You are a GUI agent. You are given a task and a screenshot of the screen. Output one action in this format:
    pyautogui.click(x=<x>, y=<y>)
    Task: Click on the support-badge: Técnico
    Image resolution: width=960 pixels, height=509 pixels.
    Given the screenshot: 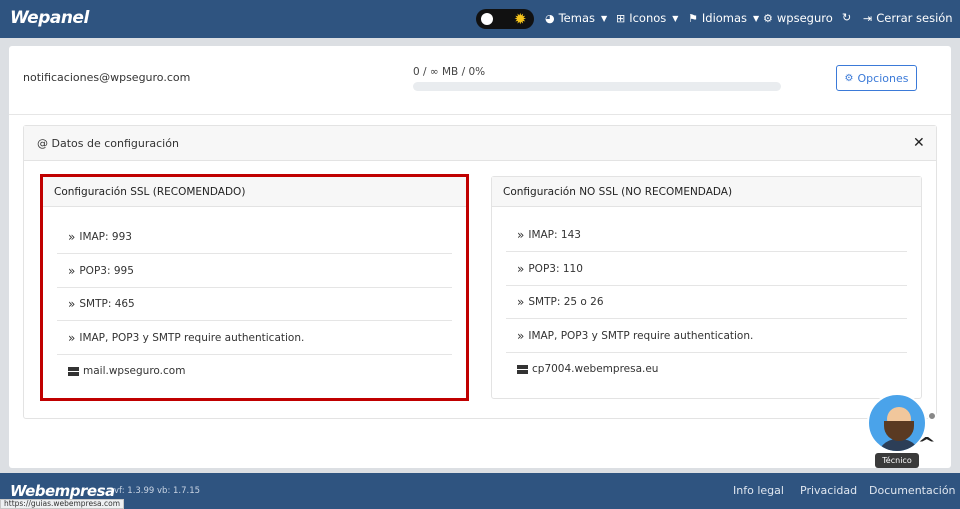 What is the action you would take?
    pyautogui.click(x=897, y=460)
    